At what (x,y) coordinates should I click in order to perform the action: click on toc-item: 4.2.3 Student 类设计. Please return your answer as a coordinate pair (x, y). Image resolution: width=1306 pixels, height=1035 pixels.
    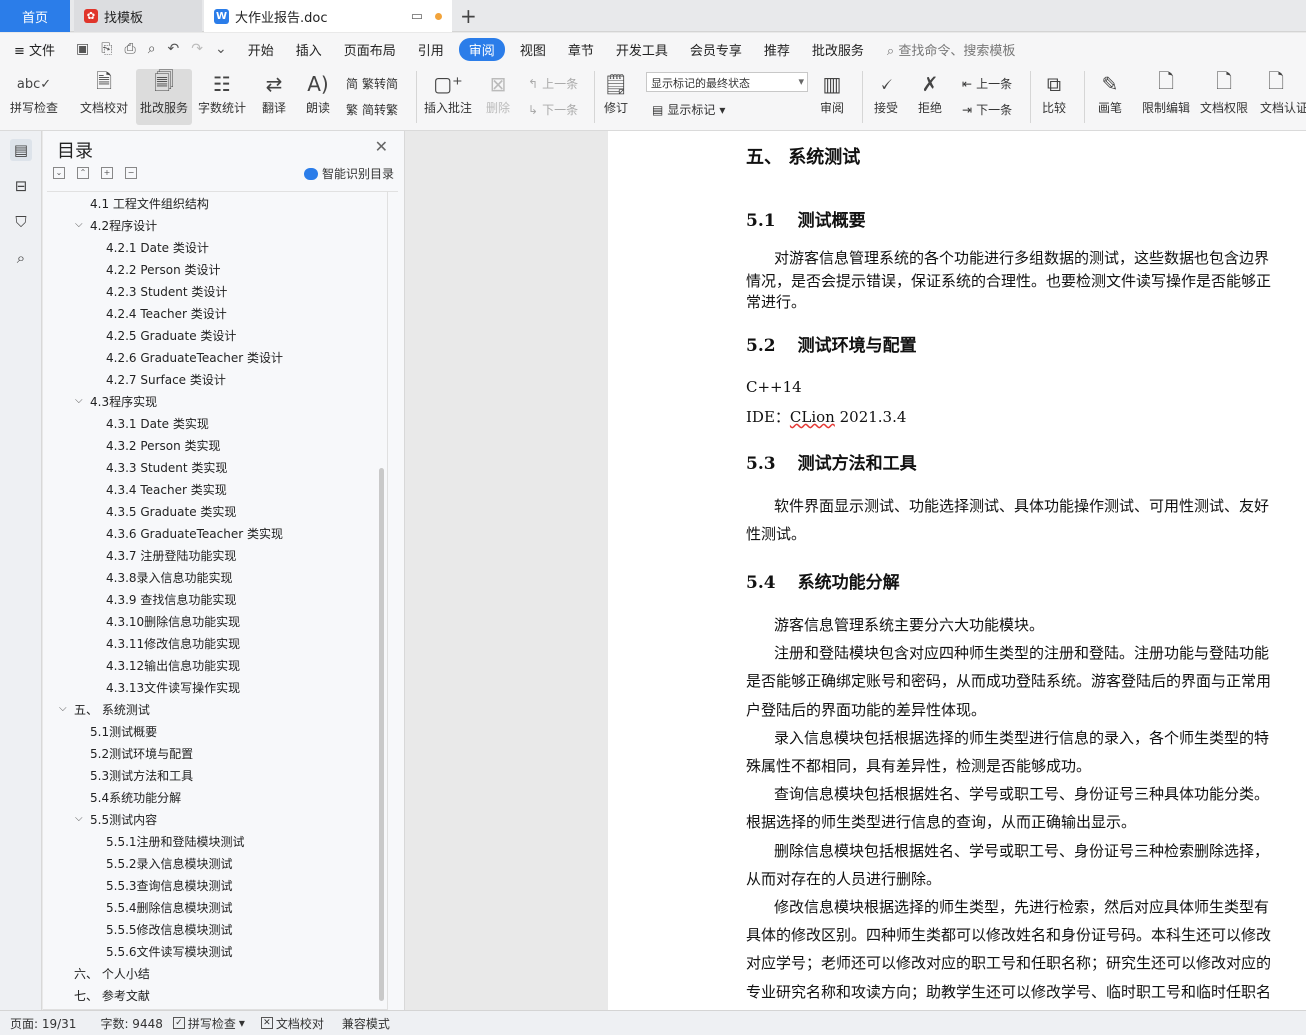
    Looking at the image, I should click on (166, 291).